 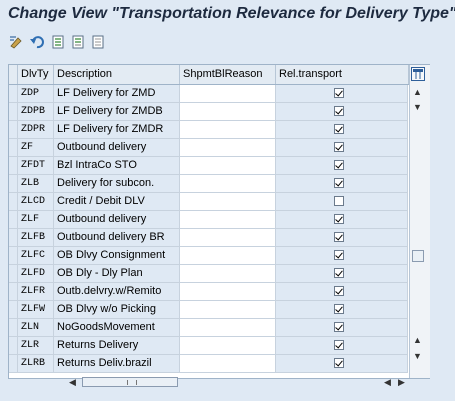 What do you see at coordinates (130, 382) in the screenshot?
I see `horizontal-scroll-thumb` at bounding box center [130, 382].